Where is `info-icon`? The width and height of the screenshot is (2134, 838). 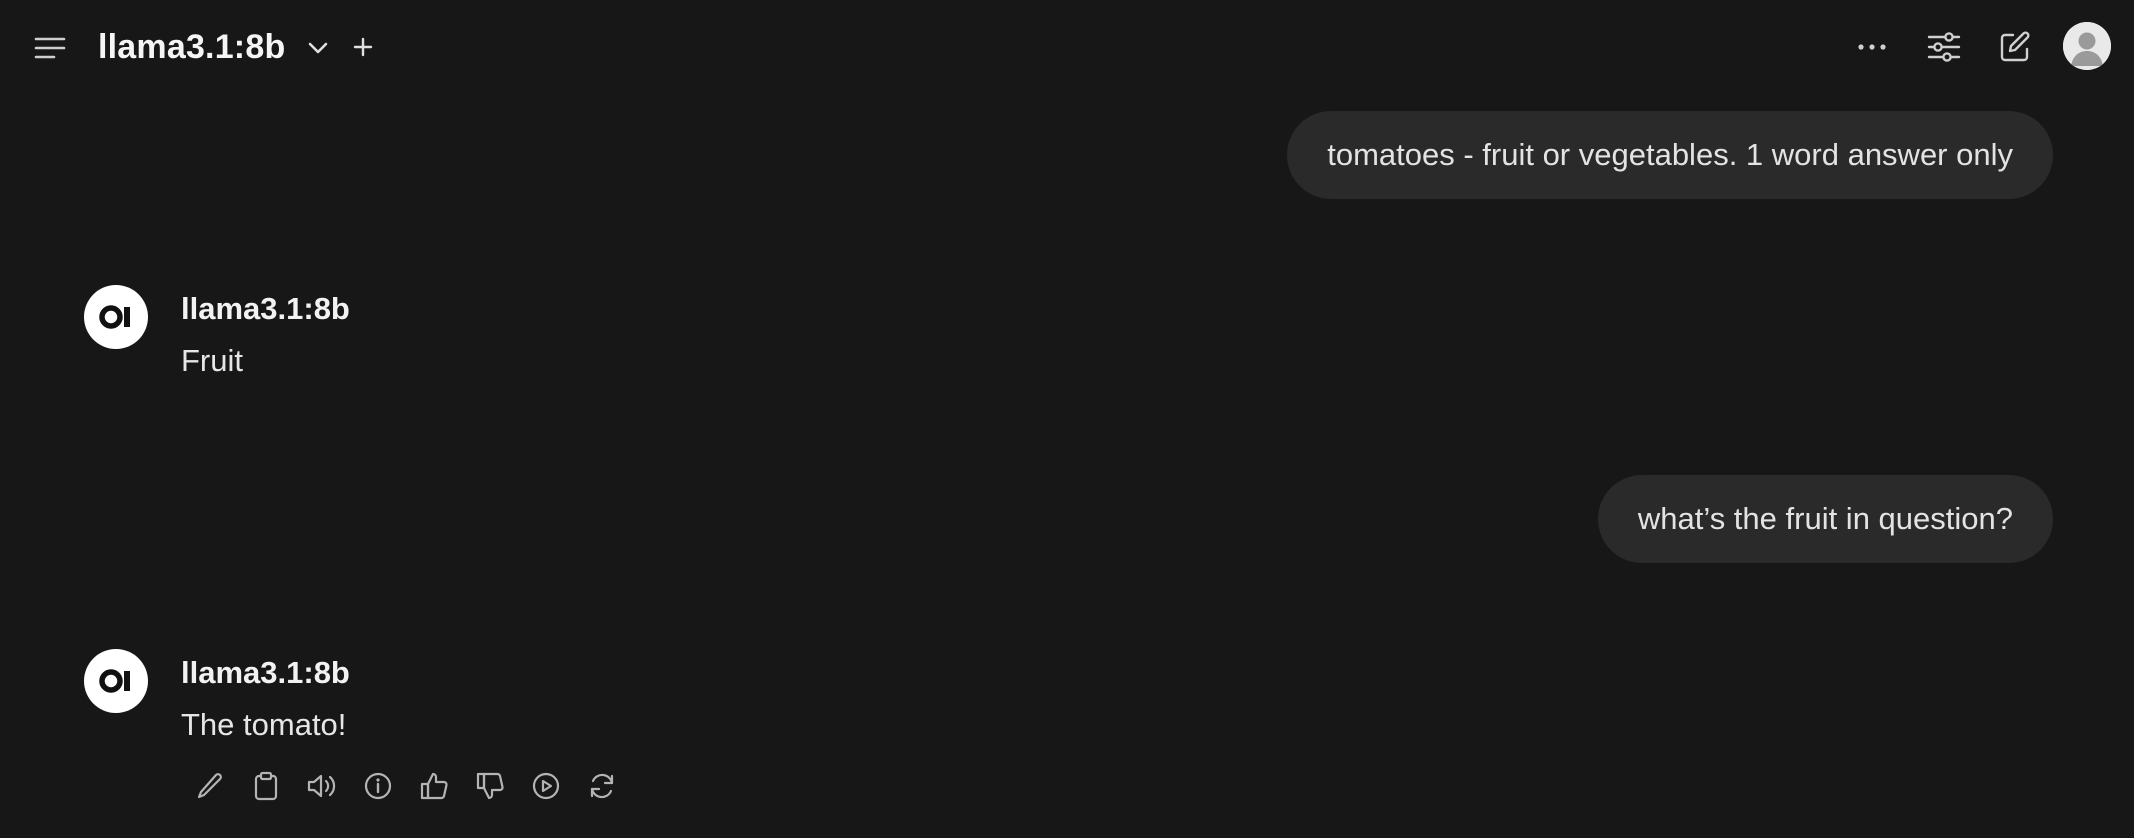
info-icon is located at coordinates (378, 786).